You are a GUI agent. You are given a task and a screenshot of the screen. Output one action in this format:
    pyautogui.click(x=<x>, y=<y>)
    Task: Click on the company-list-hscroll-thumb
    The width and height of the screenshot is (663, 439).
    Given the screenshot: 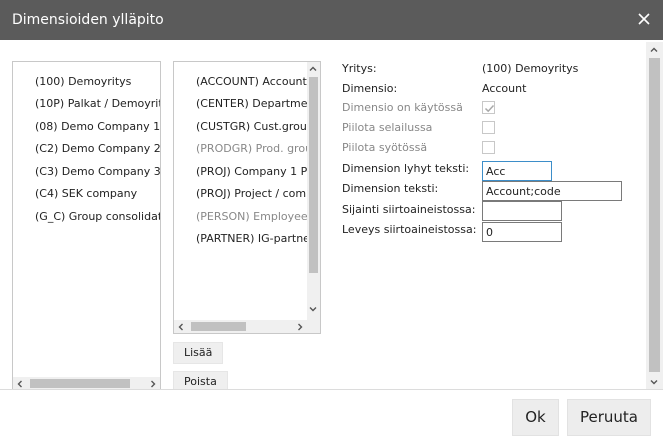 What is the action you would take?
    pyautogui.click(x=80, y=383)
    